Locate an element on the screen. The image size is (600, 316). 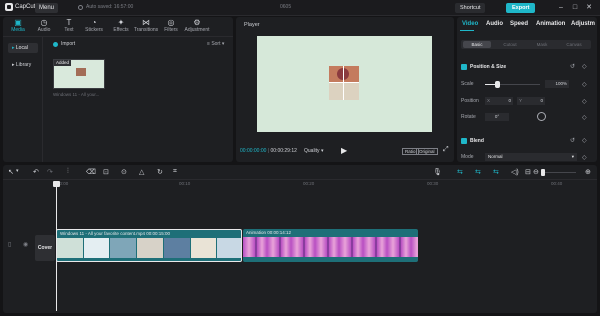
undo-icon: ↶ is located at coordinates (36, 172).